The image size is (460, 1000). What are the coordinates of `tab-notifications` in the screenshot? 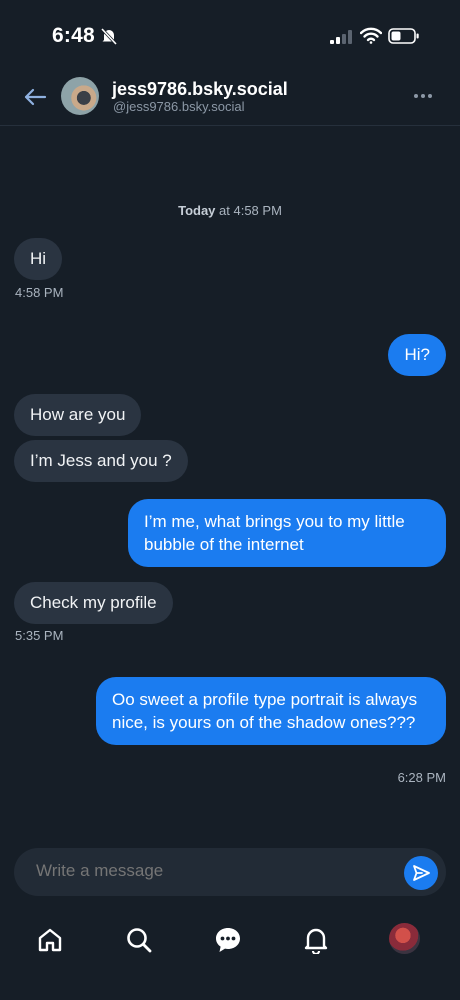 It's located at (316, 940).